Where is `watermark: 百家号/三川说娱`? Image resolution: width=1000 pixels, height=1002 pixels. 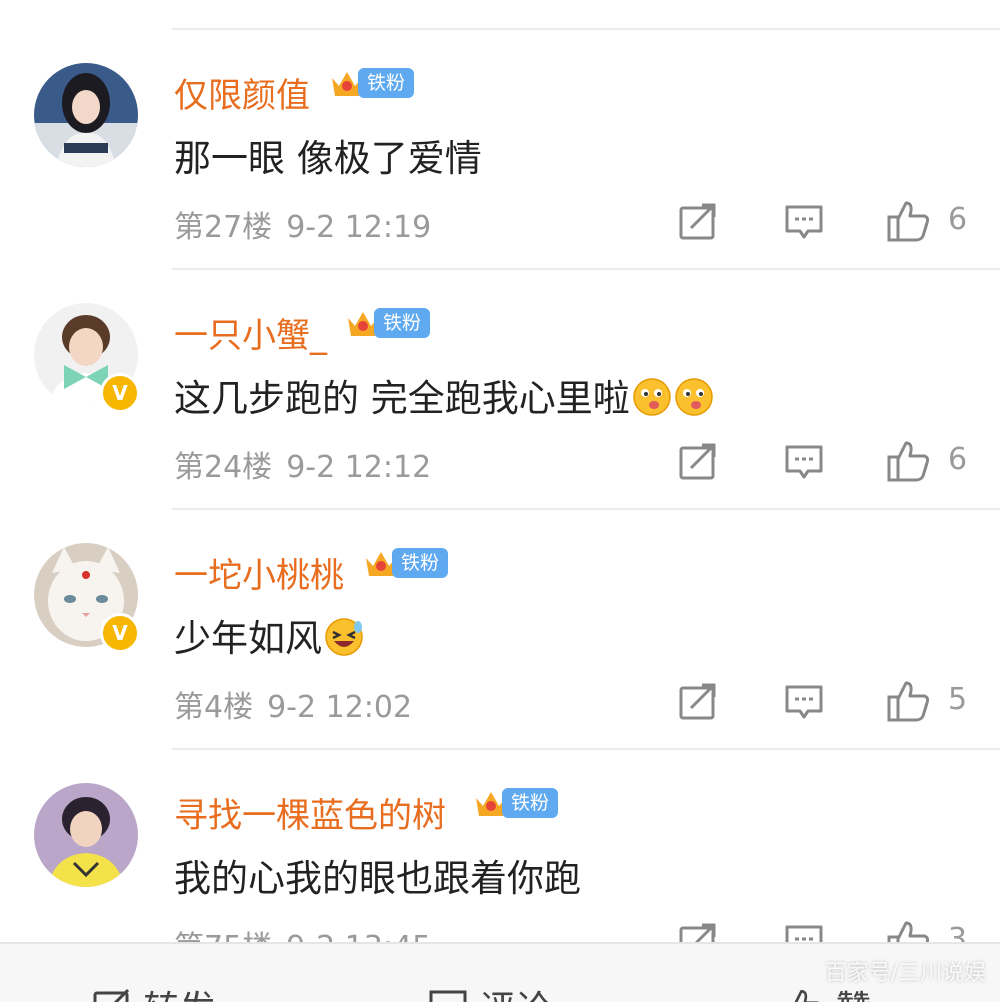
watermark: 百家号/三川说娱 is located at coordinates (905, 973).